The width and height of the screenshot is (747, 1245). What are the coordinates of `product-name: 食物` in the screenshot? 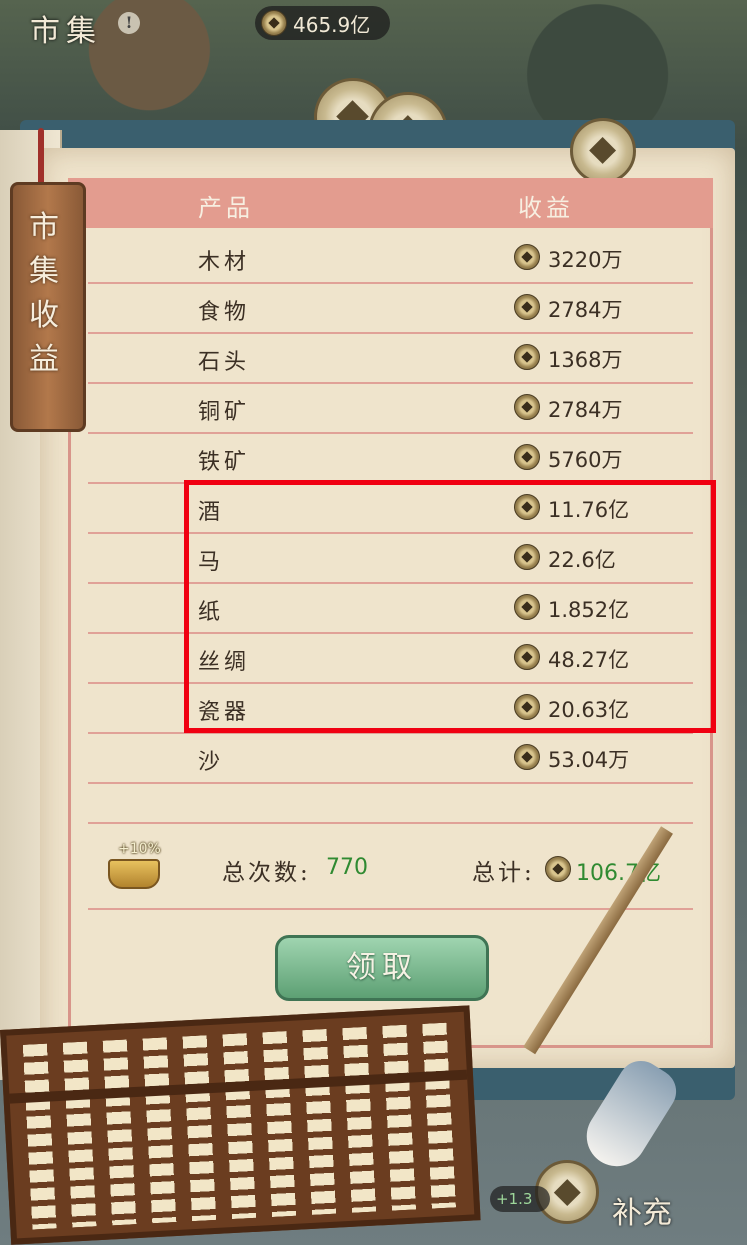 It's located at (224, 312).